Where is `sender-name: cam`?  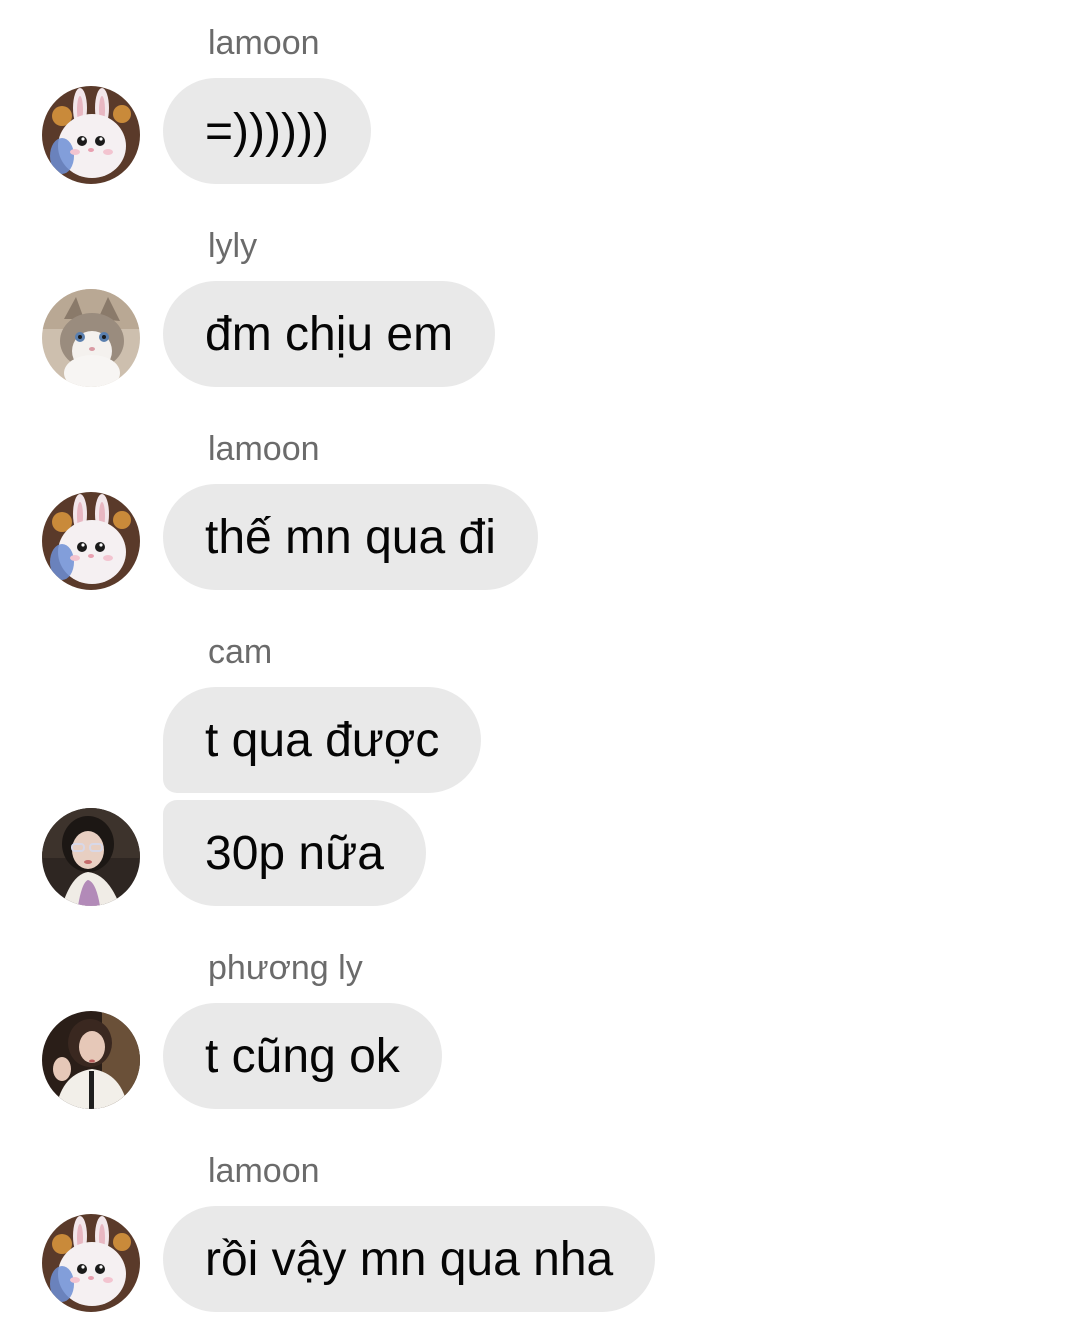 sender-name: cam is located at coordinates (240, 652).